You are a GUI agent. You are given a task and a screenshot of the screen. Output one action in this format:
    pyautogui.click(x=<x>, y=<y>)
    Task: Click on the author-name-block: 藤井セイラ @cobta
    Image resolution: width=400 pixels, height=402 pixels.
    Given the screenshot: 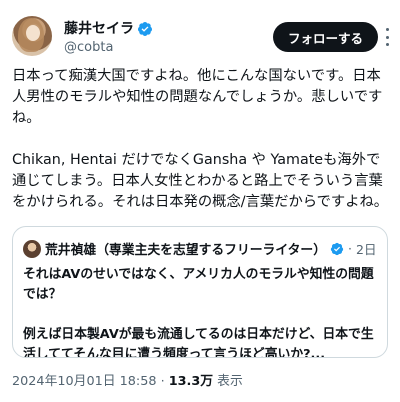 What is the action you would take?
    pyautogui.click(x=108, y=38)
    